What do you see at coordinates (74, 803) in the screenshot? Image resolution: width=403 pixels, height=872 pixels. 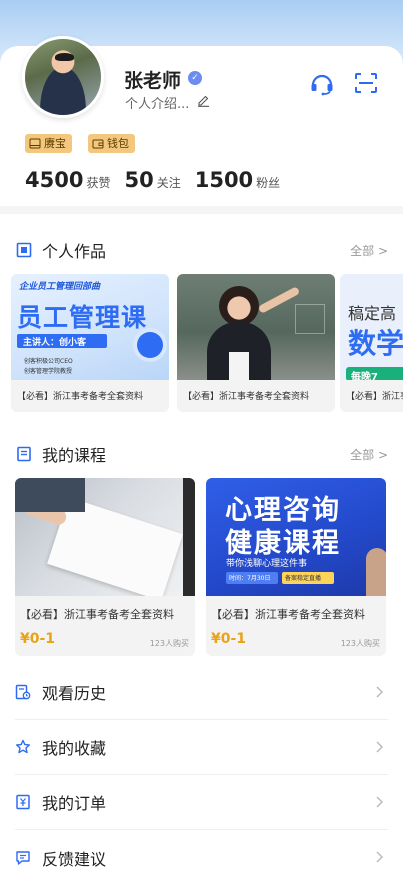 I see `menu-label: 我的订单` at bounding box center [74, 803].